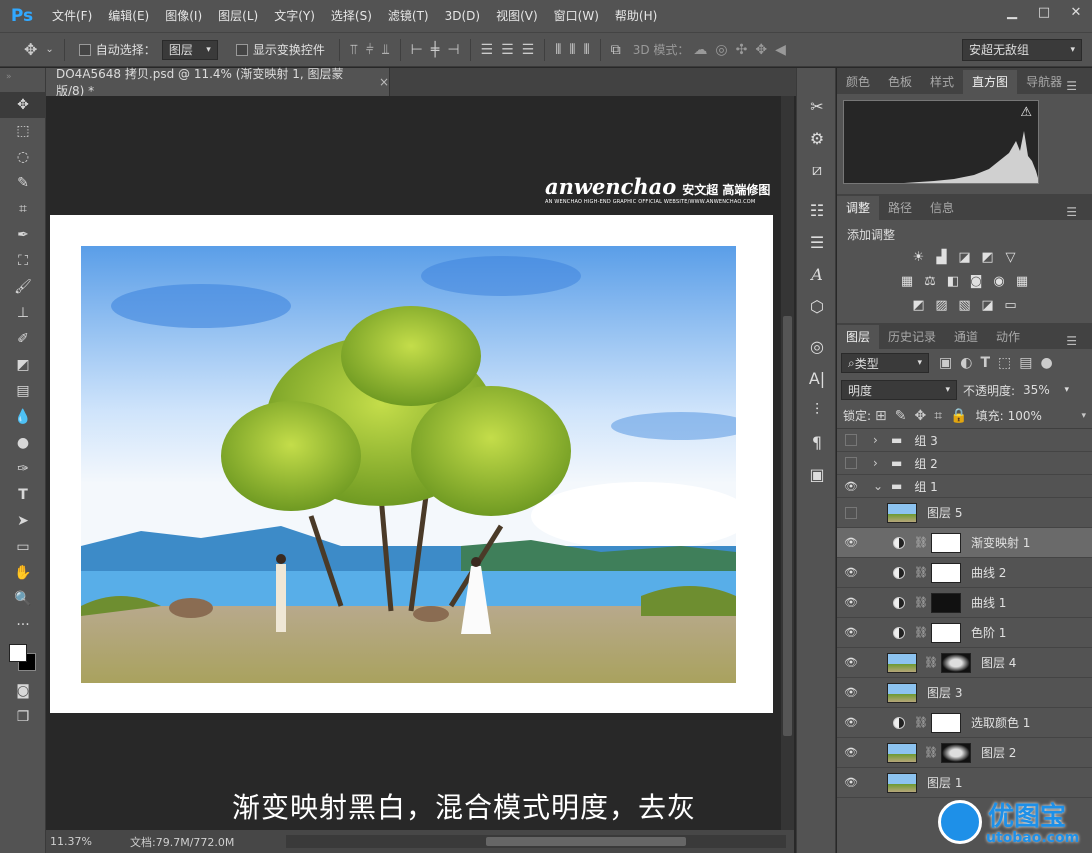 This screenshot has height=853, width=1092. Describe the element at coordinates (942, 257) in the screenshot. I see `levels-icon: ▟` at that location.